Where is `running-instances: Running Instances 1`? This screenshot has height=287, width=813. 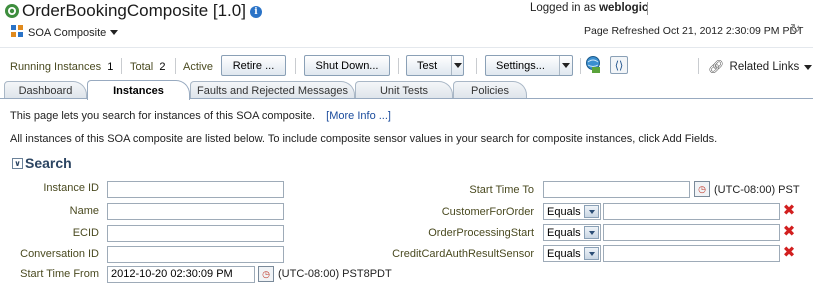 running-instances: Running Instances 1 is located at coordinates (61, 67).